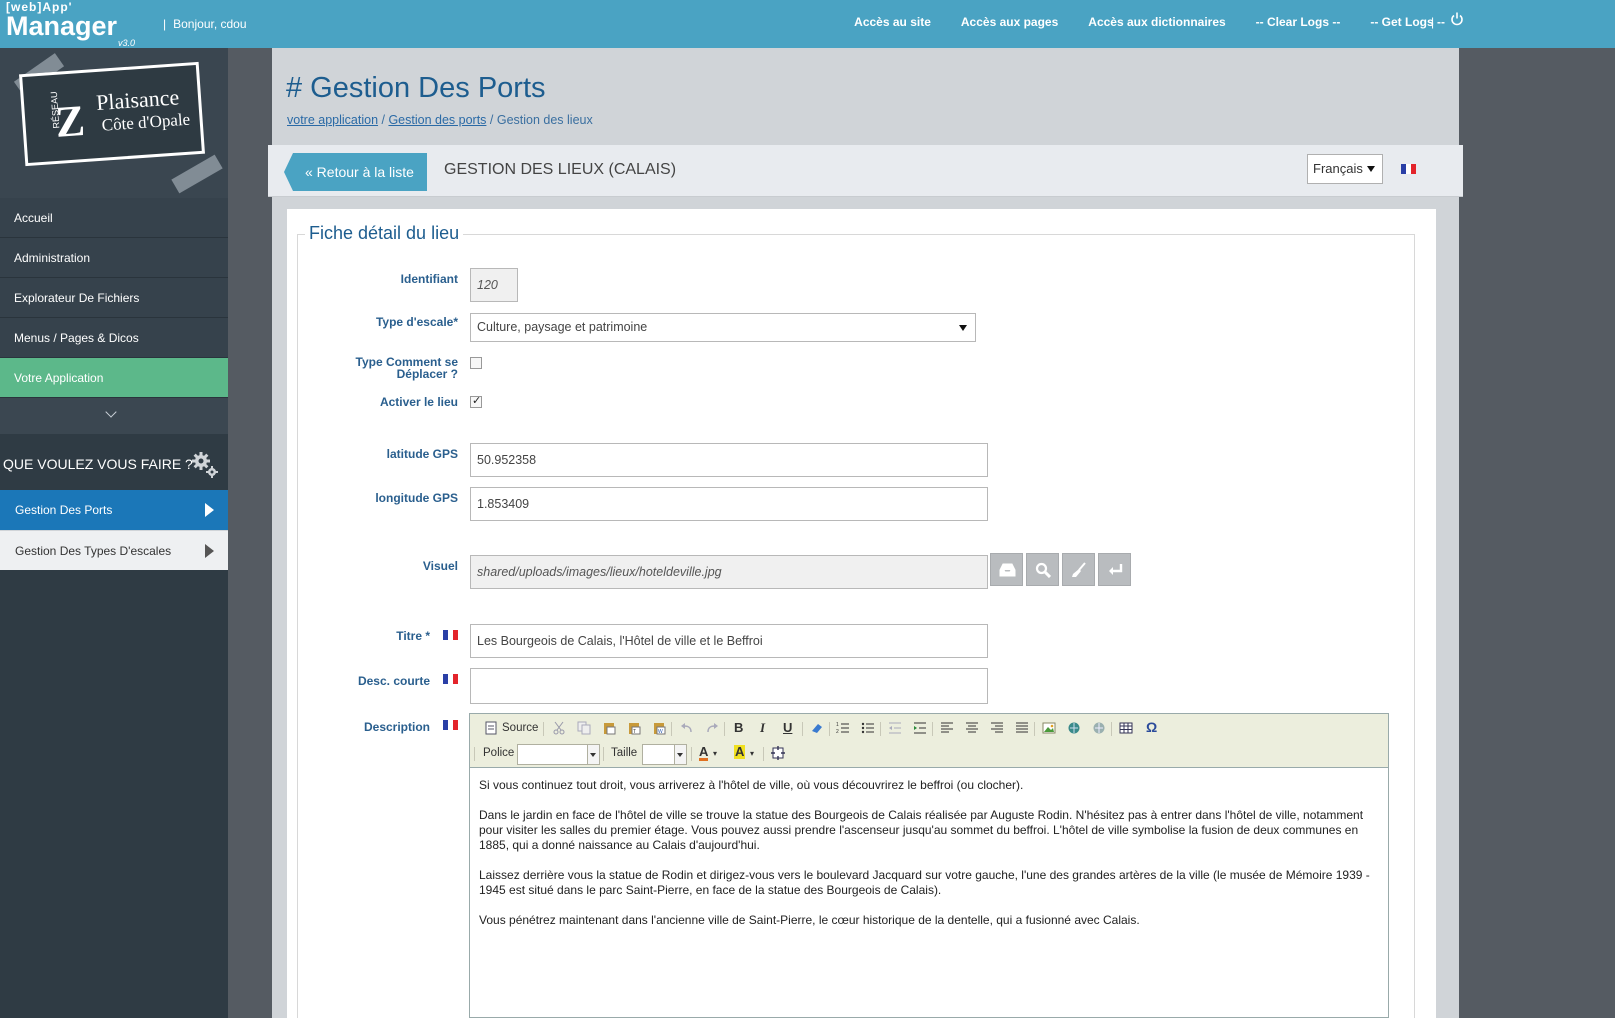  I want to click on maximize-icon, so click(778, 753).